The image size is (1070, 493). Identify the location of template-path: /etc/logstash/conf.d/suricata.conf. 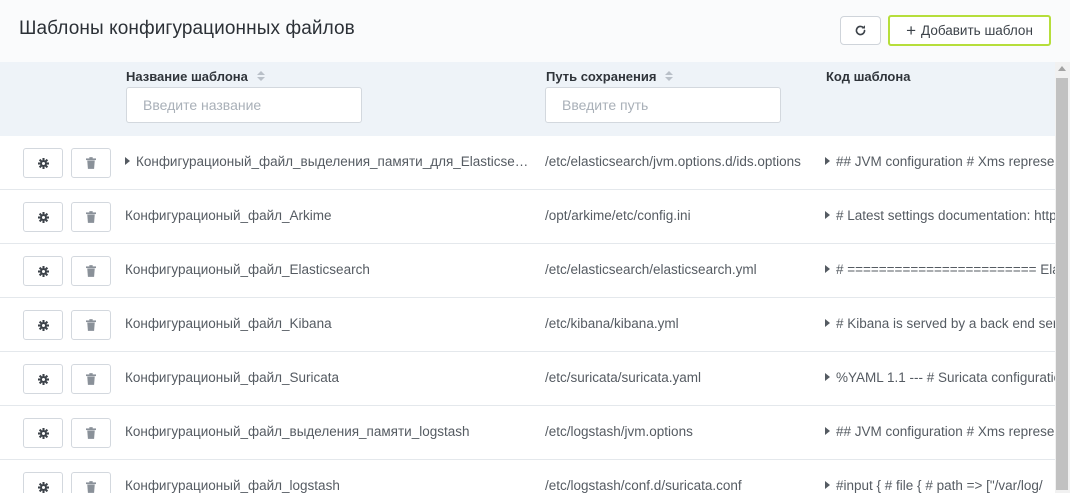
(643, 485).